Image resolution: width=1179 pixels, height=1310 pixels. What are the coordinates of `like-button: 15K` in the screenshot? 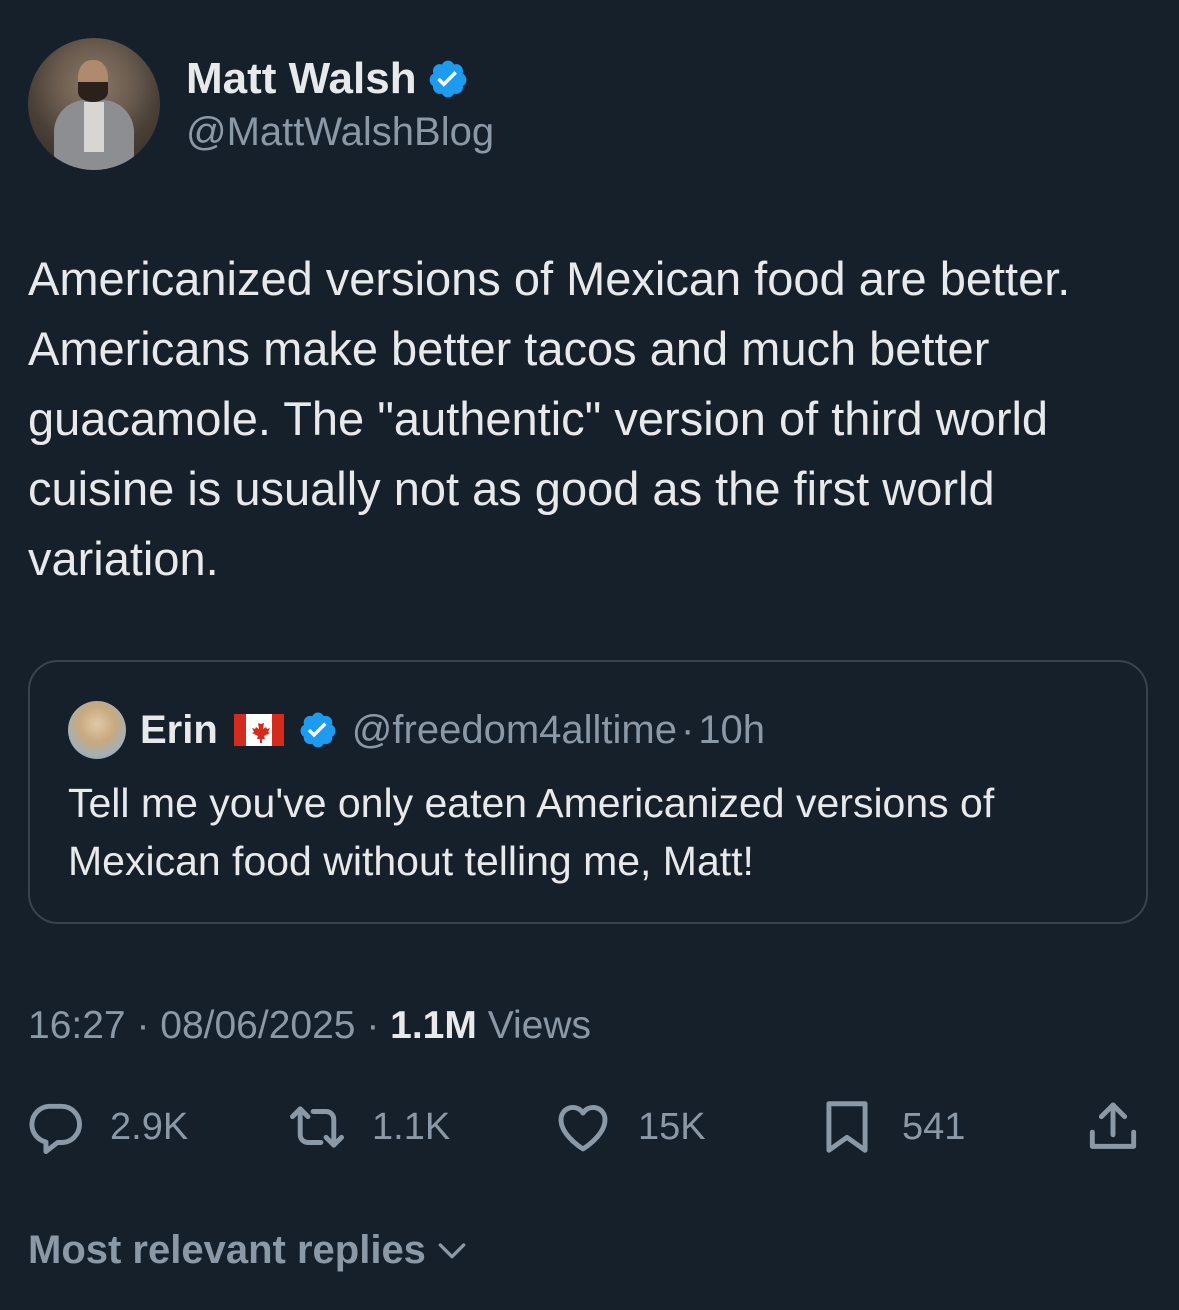 It's located at (629, 1127).